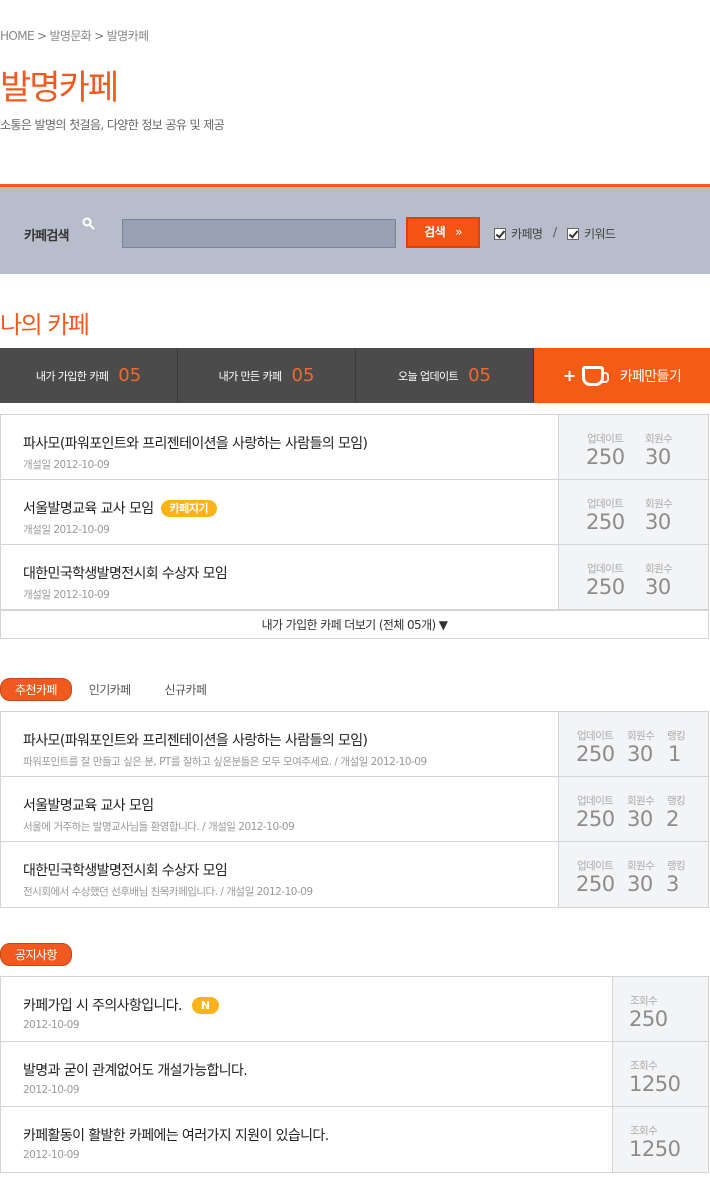 The image size is (710, 1194). What do you see at coordinates (527, 234) in the screenshot?
I see `cafe-name-label: 카페명` at bounding box center [527, 234].